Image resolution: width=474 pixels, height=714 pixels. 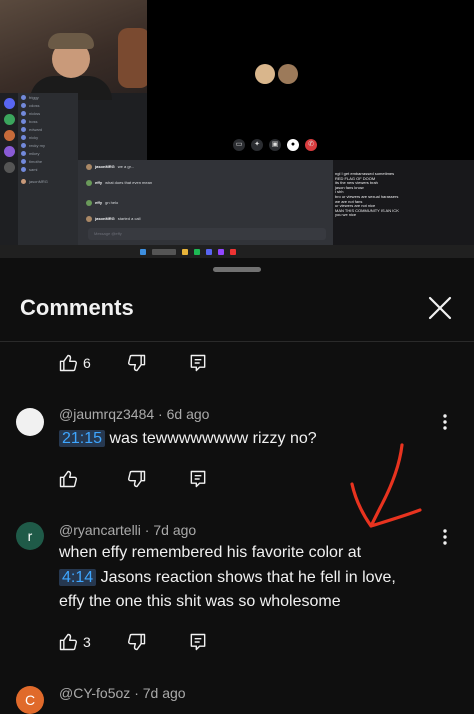 What do you see at coordinates (82, 438) in the screenshot?
I see `timestamp-link: 21:15` at bounding box center [82, 438].